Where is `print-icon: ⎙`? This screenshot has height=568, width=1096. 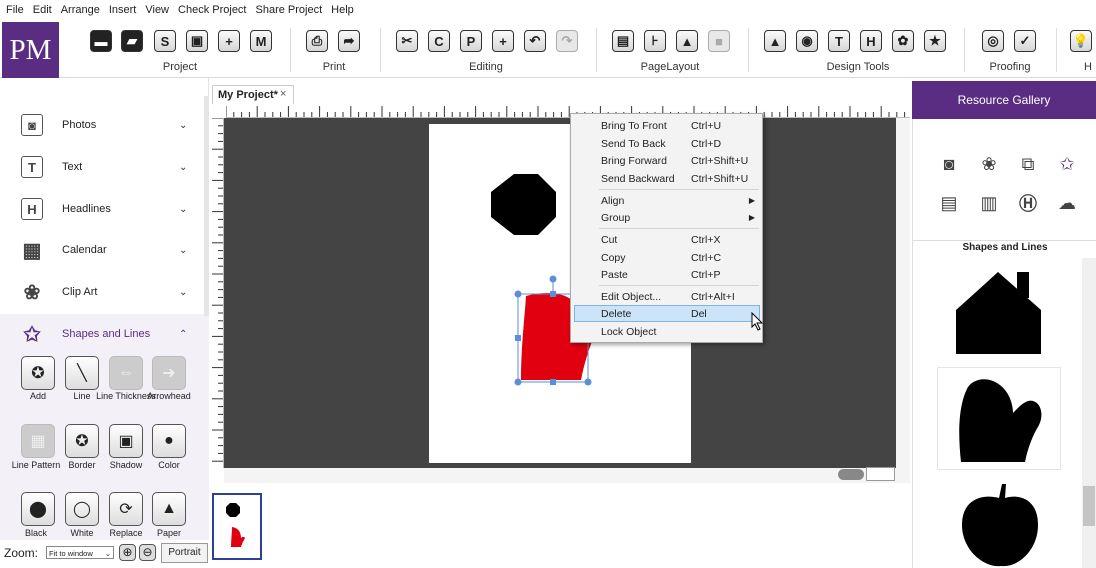 print-icon: ⎙ is located at coordinates (317, 41).